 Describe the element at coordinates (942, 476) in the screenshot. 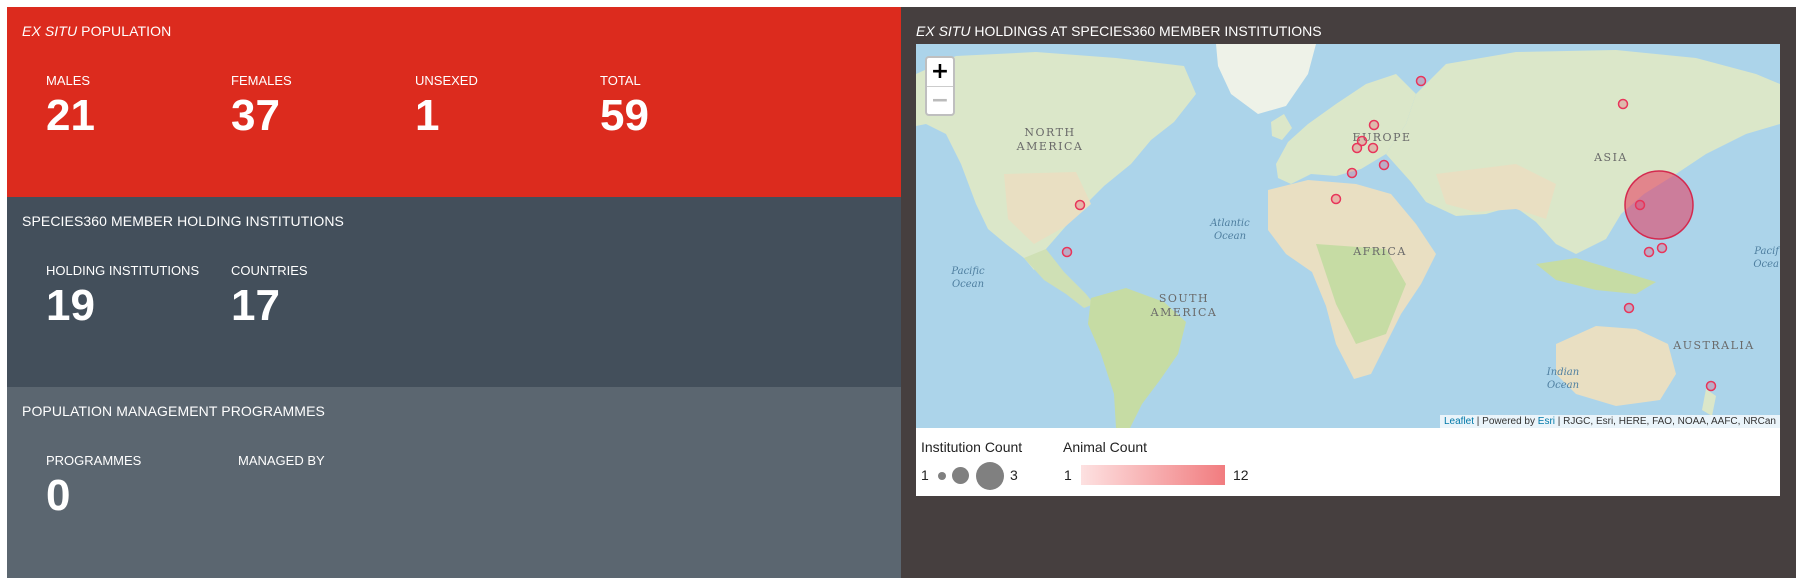

I see `legend-dot-small` at that location.